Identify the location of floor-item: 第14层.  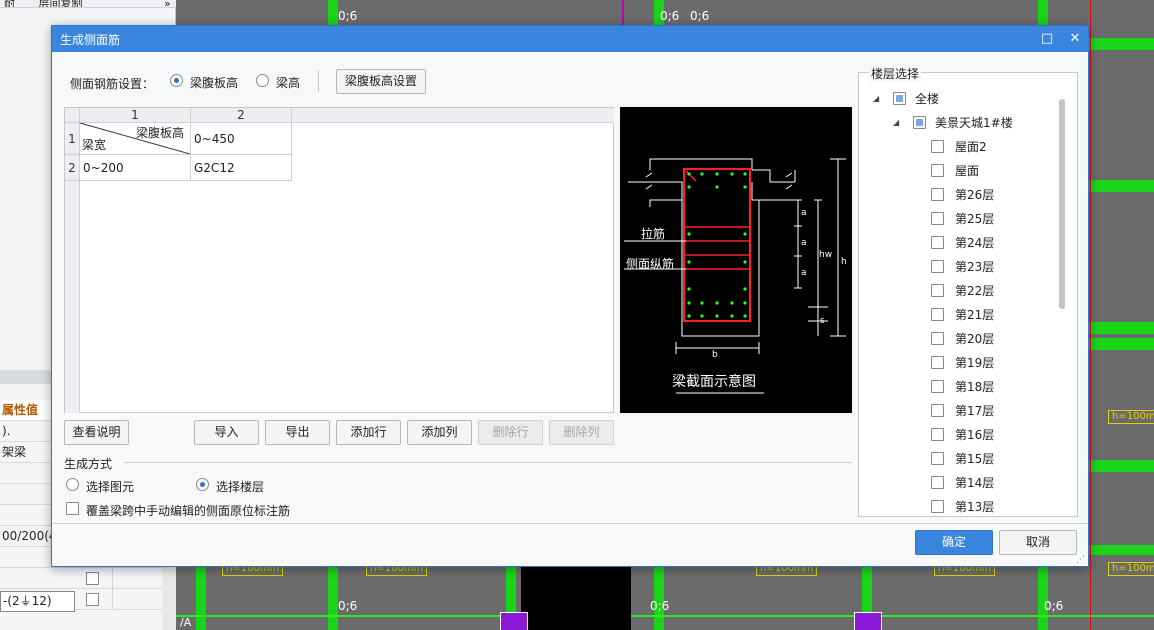
(991, 483).